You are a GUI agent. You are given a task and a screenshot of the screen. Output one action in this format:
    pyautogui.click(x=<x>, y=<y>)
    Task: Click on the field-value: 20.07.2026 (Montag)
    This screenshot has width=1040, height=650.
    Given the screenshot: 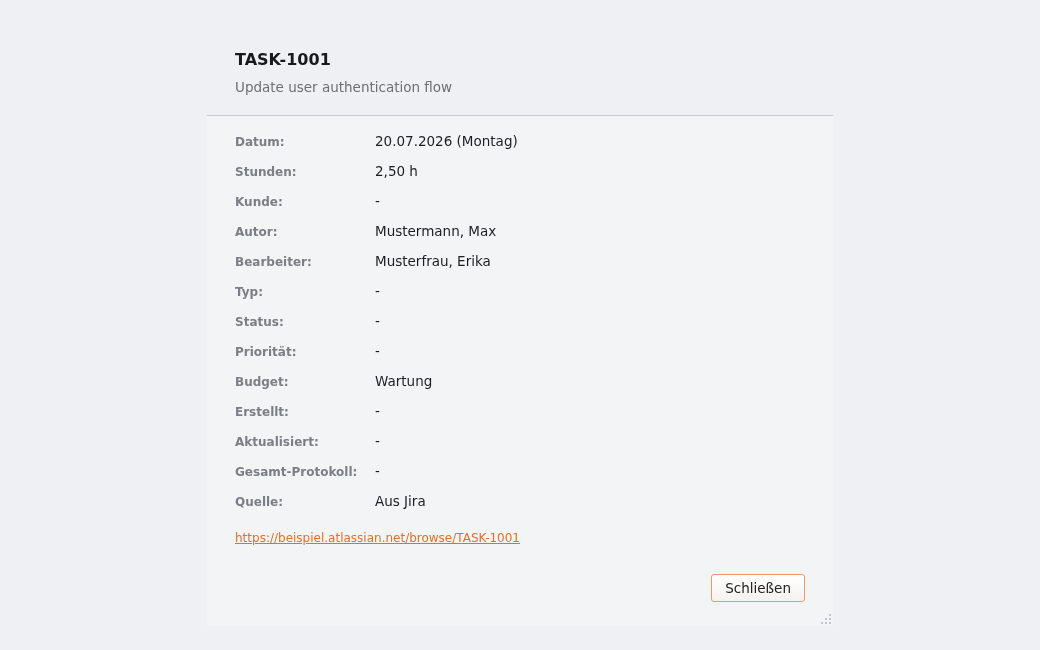 What is the action you would take?
    pyautogui.click(x=446, y=141)
    